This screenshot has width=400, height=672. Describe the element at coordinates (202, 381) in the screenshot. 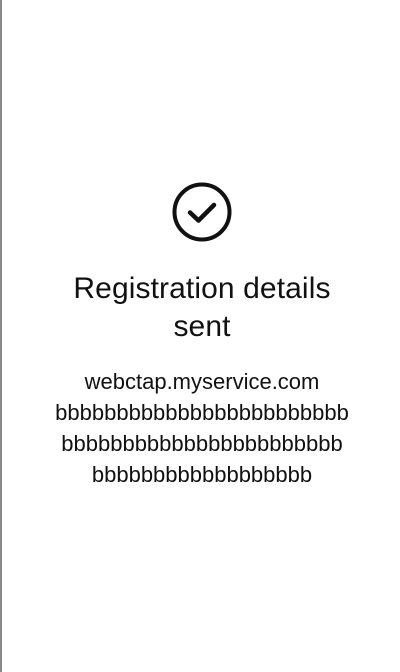

I see `service-url: webctap.myservice.com` at that location.